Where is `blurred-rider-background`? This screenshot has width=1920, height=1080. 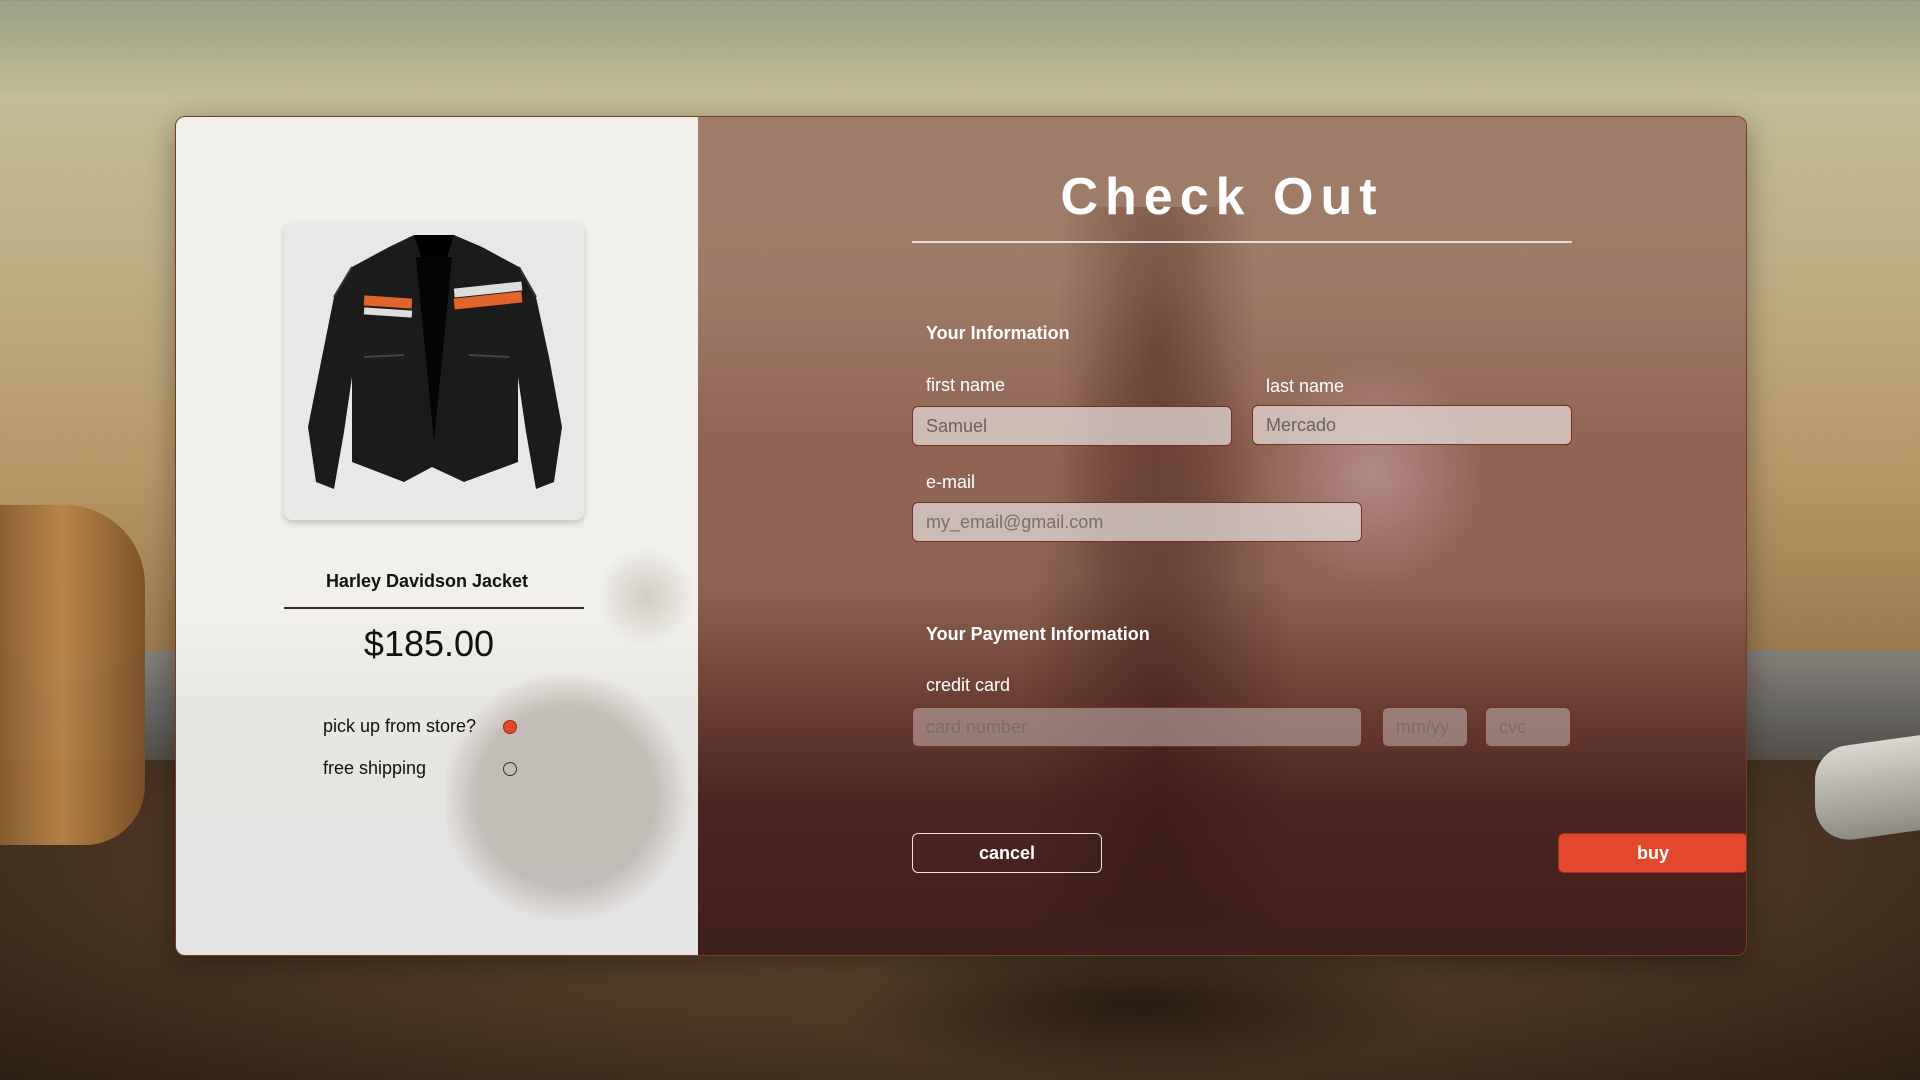 blurred-rider-background is located at coordinates (1158, 567).